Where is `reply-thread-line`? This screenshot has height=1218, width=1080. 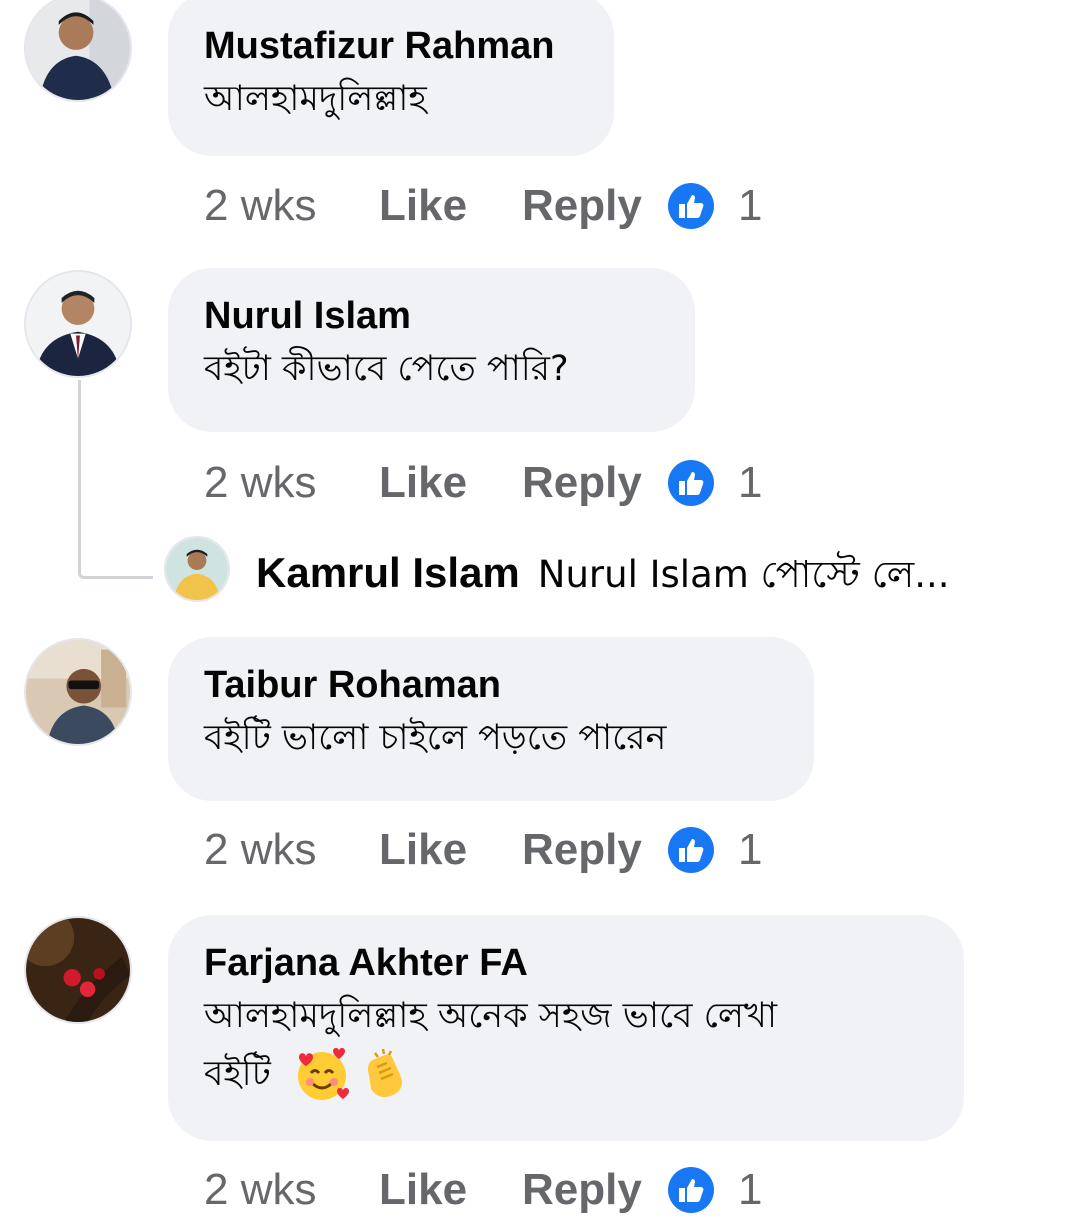 reply-thread-line is located at coordinates (115, 479).